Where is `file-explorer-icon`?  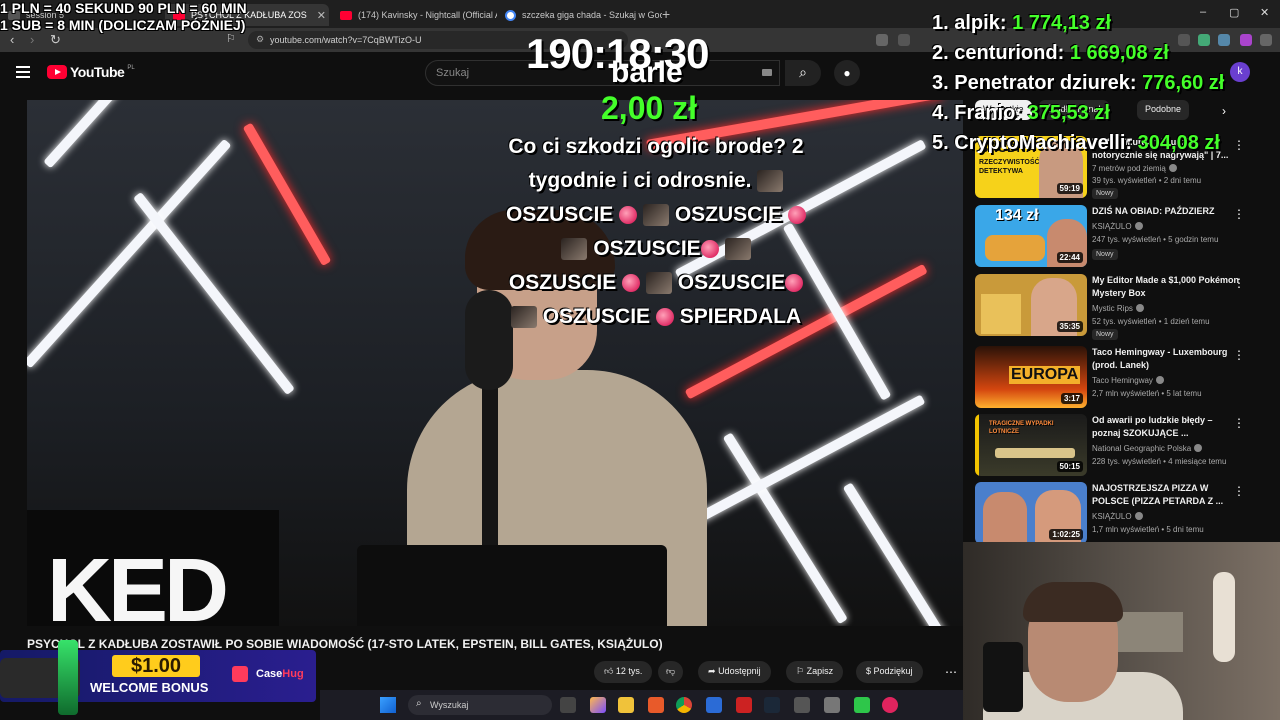 file-explorer-icon is located at coordinates (626, 705).